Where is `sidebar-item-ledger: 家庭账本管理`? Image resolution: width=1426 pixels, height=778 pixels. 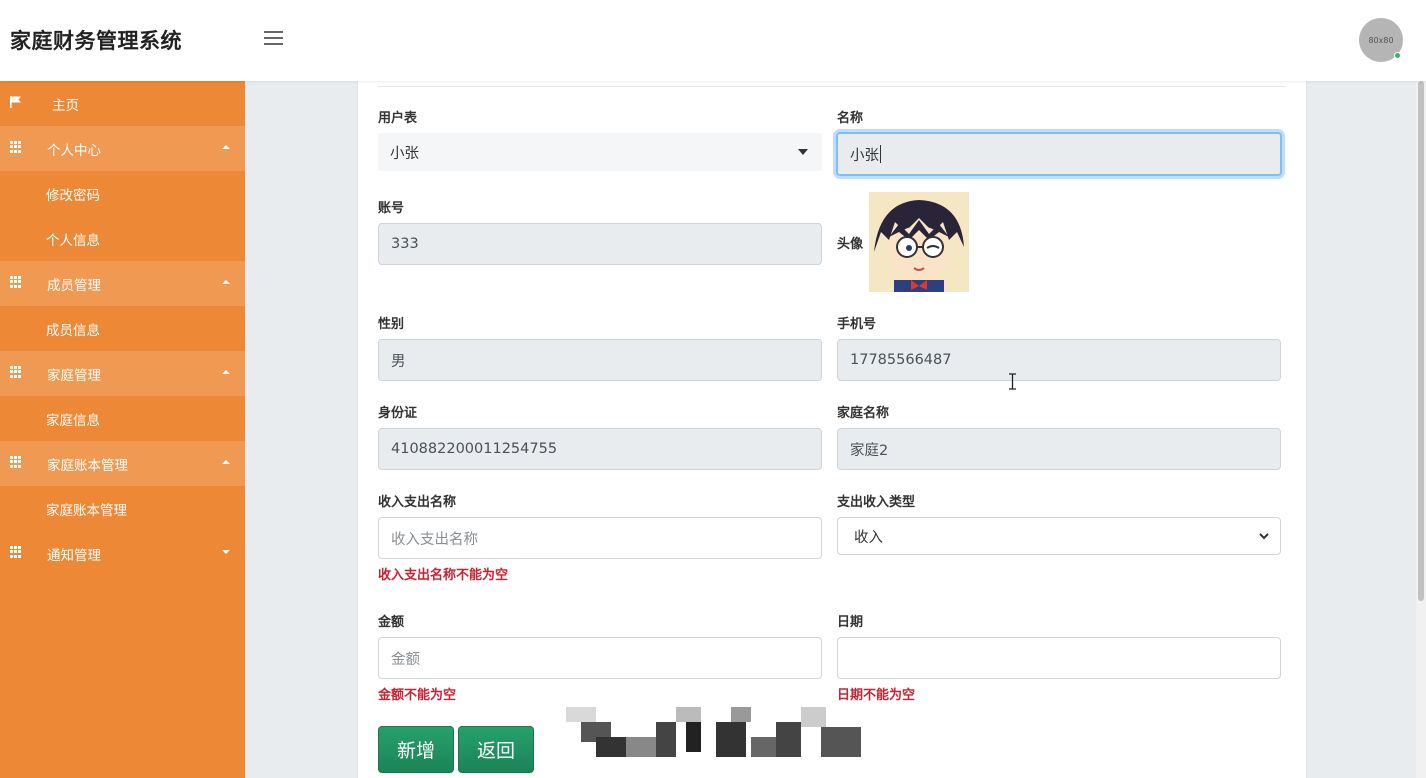
sidebar-item-ledger: 家庭账本管理 is located at coordinates (122, 508).